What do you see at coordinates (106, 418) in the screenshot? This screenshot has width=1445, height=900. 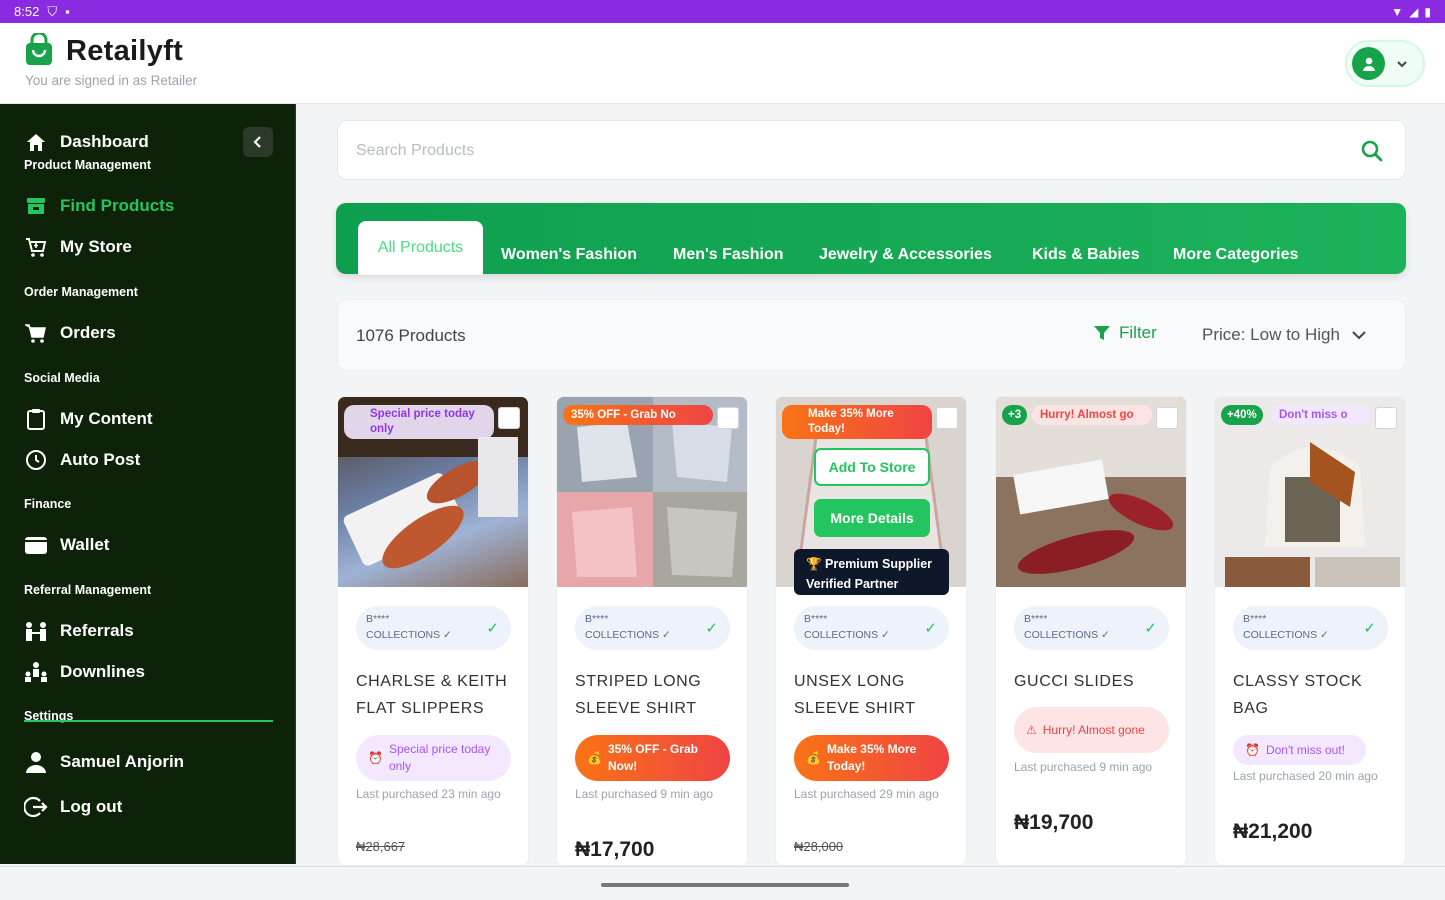 I see `sidebar-item-label: My Content` at bounding box center [106, 418].